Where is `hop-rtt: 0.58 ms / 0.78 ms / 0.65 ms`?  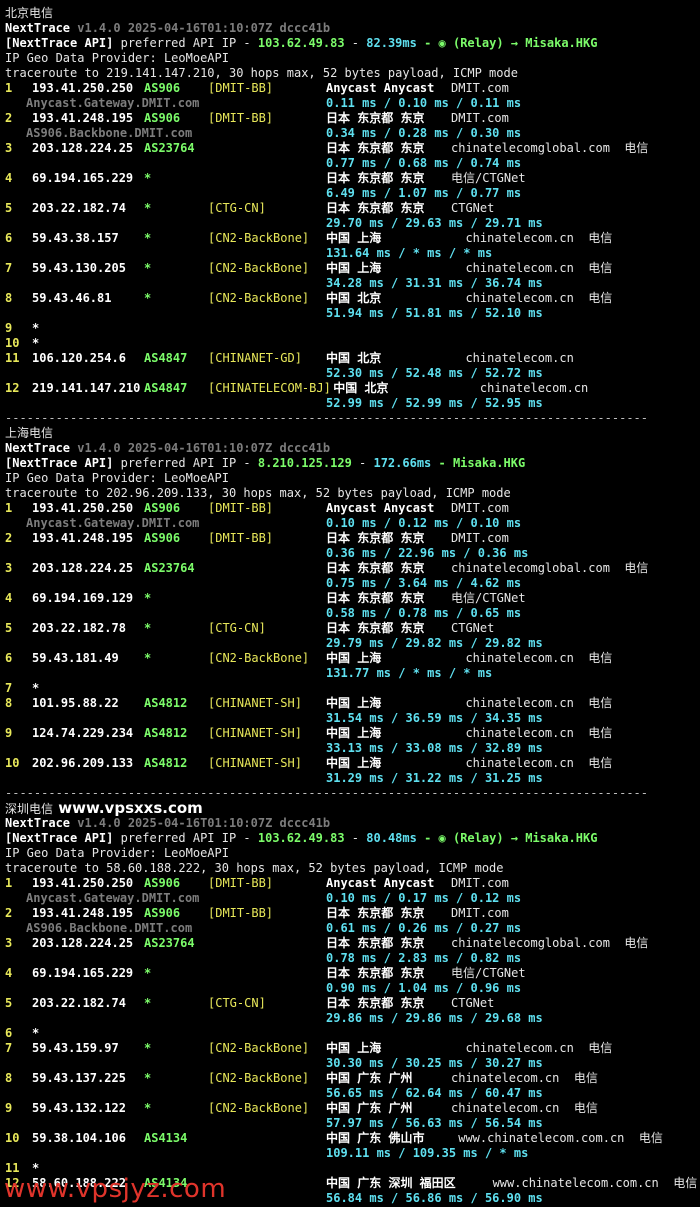
hop-rtt: 0.58 ms / 0.78 ms / 0.65 ms is located at coordinates (424, 613).